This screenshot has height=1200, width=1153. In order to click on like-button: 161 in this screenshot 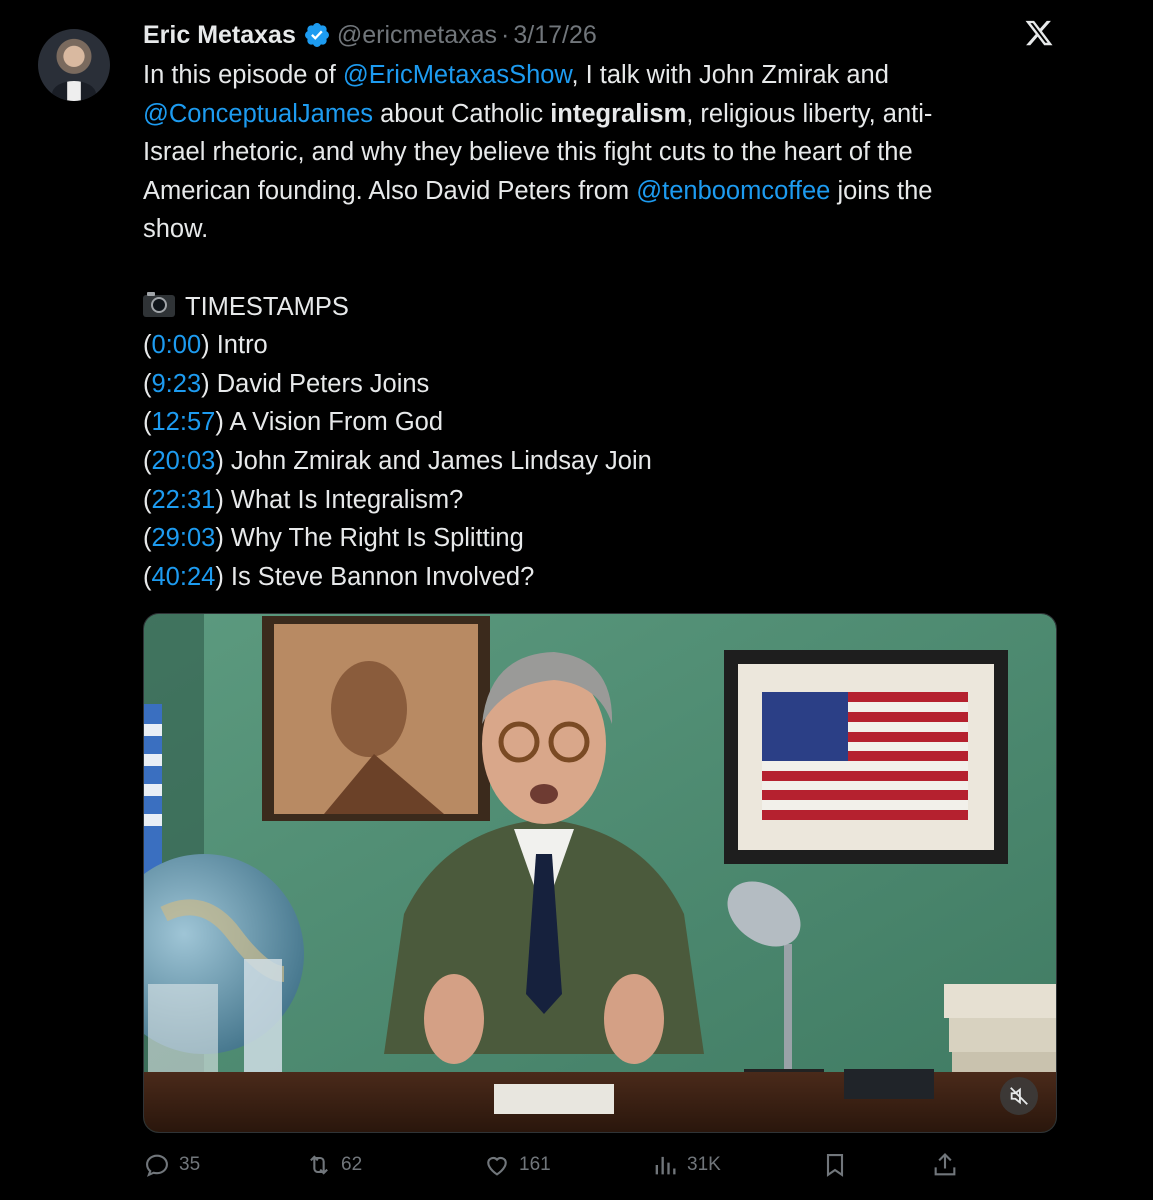, I will do `click(517, 1165)`.